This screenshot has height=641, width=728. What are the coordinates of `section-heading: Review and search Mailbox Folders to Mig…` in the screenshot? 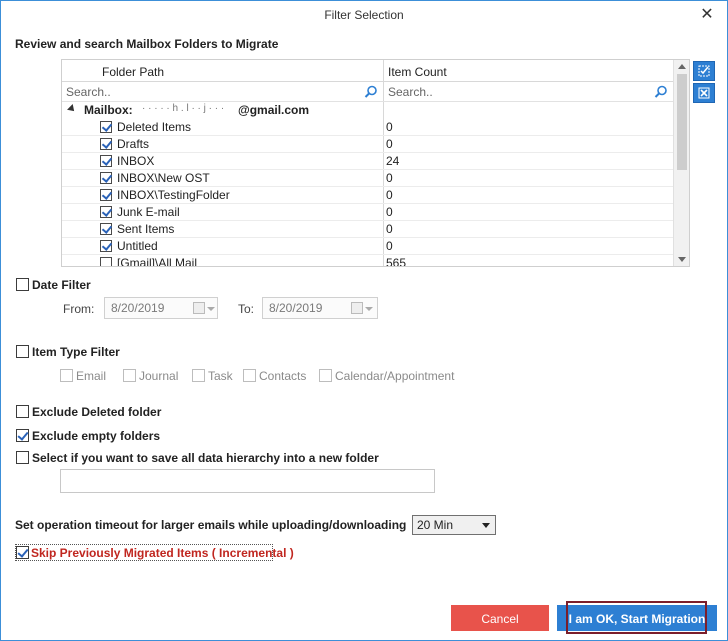 It's located at (147, 44).